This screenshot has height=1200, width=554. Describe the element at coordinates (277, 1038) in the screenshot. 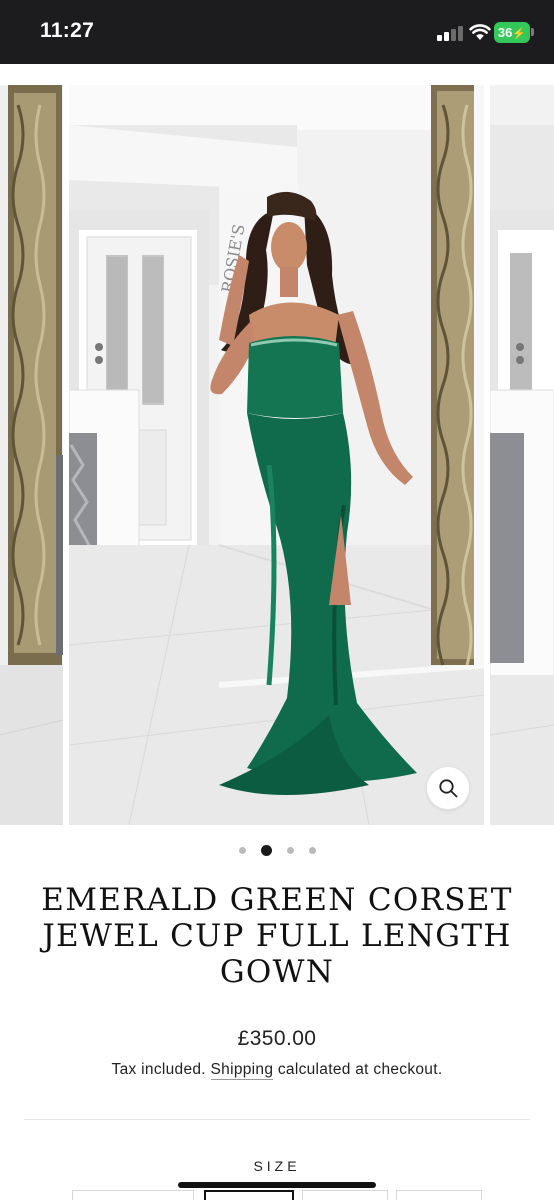

I see `product-price: £350.00` at that location.